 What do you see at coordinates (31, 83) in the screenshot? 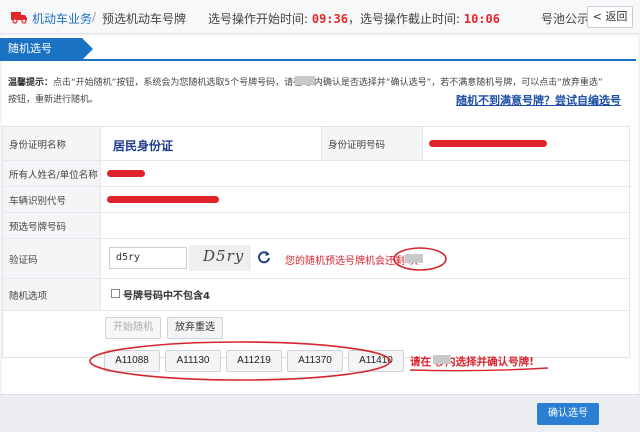
I see `hint-prefix: 温馨提示：` at bounding box center [31, 83].